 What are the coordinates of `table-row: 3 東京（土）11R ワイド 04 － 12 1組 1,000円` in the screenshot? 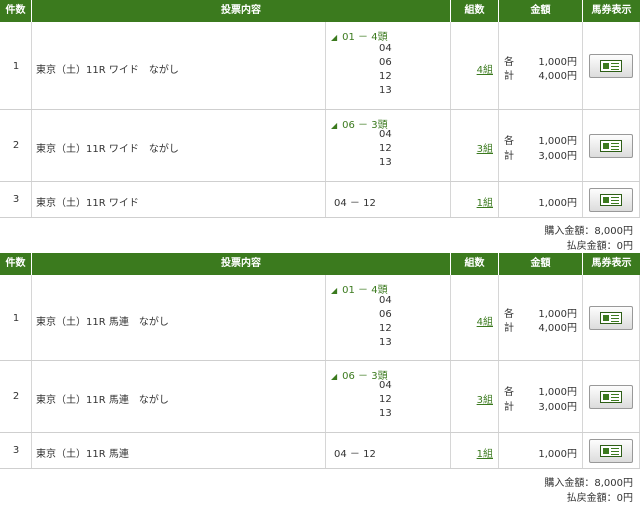 It's located at (320, 200).